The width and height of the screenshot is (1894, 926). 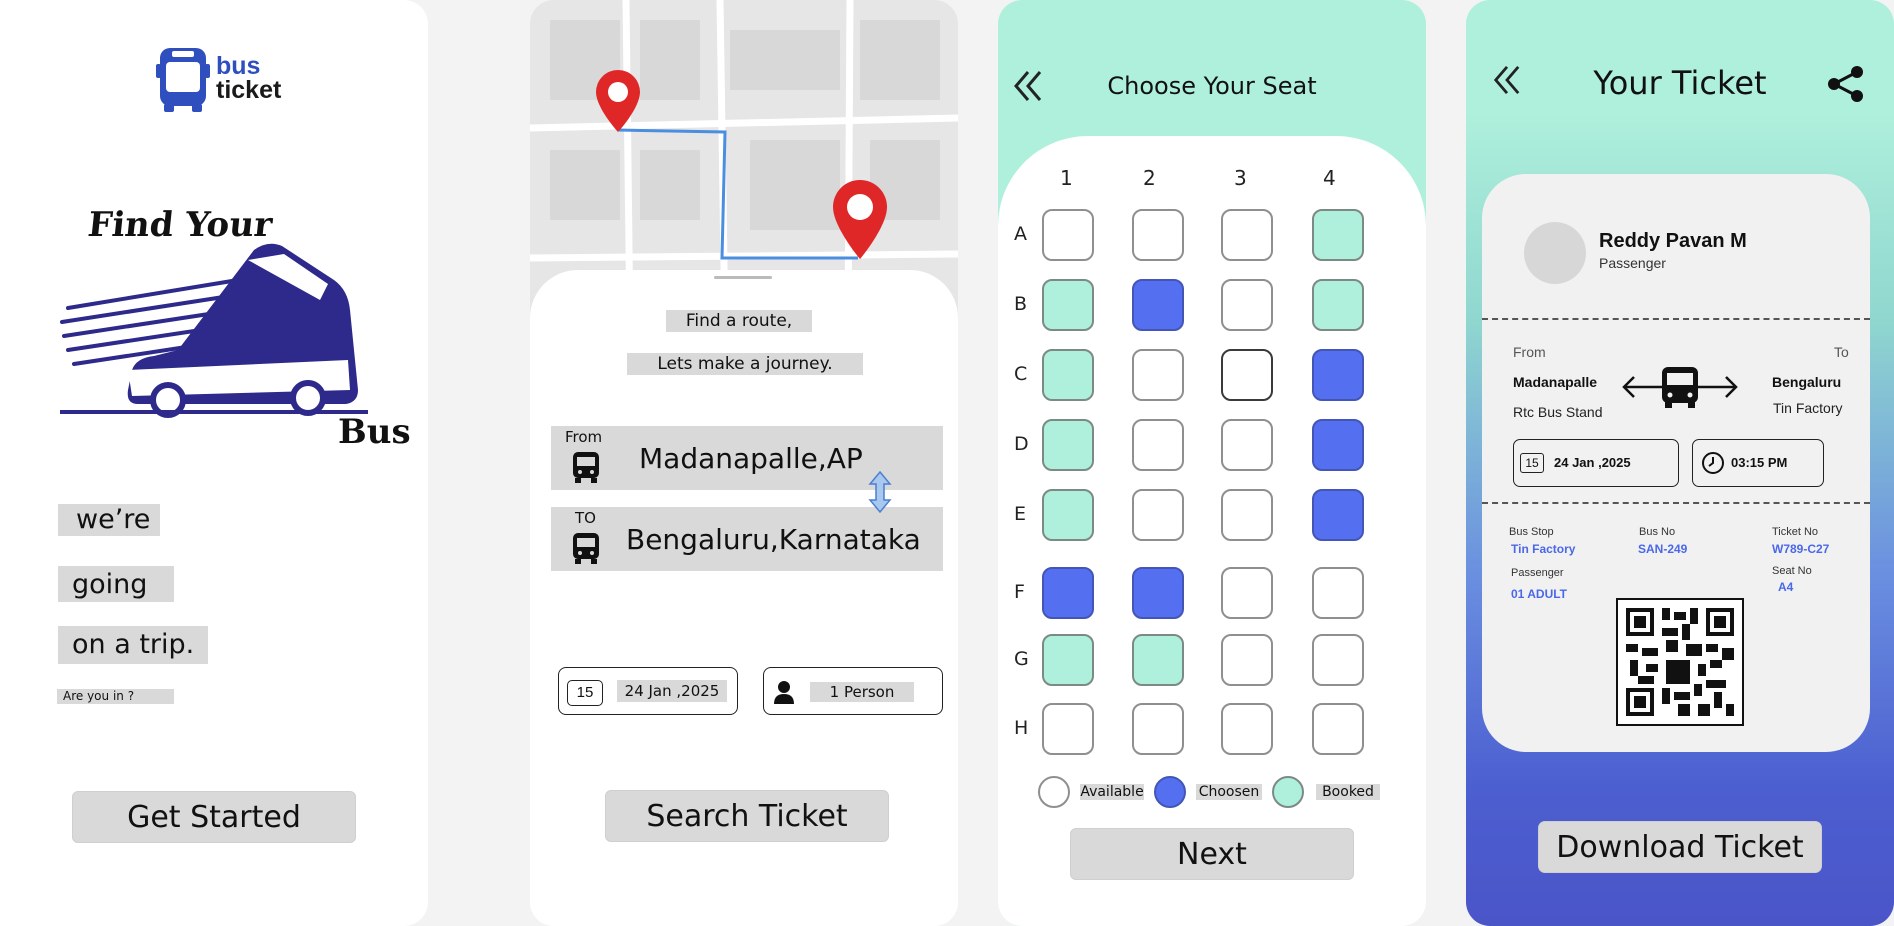 I want to click on seat-C4, so click(x=1338, y=375).